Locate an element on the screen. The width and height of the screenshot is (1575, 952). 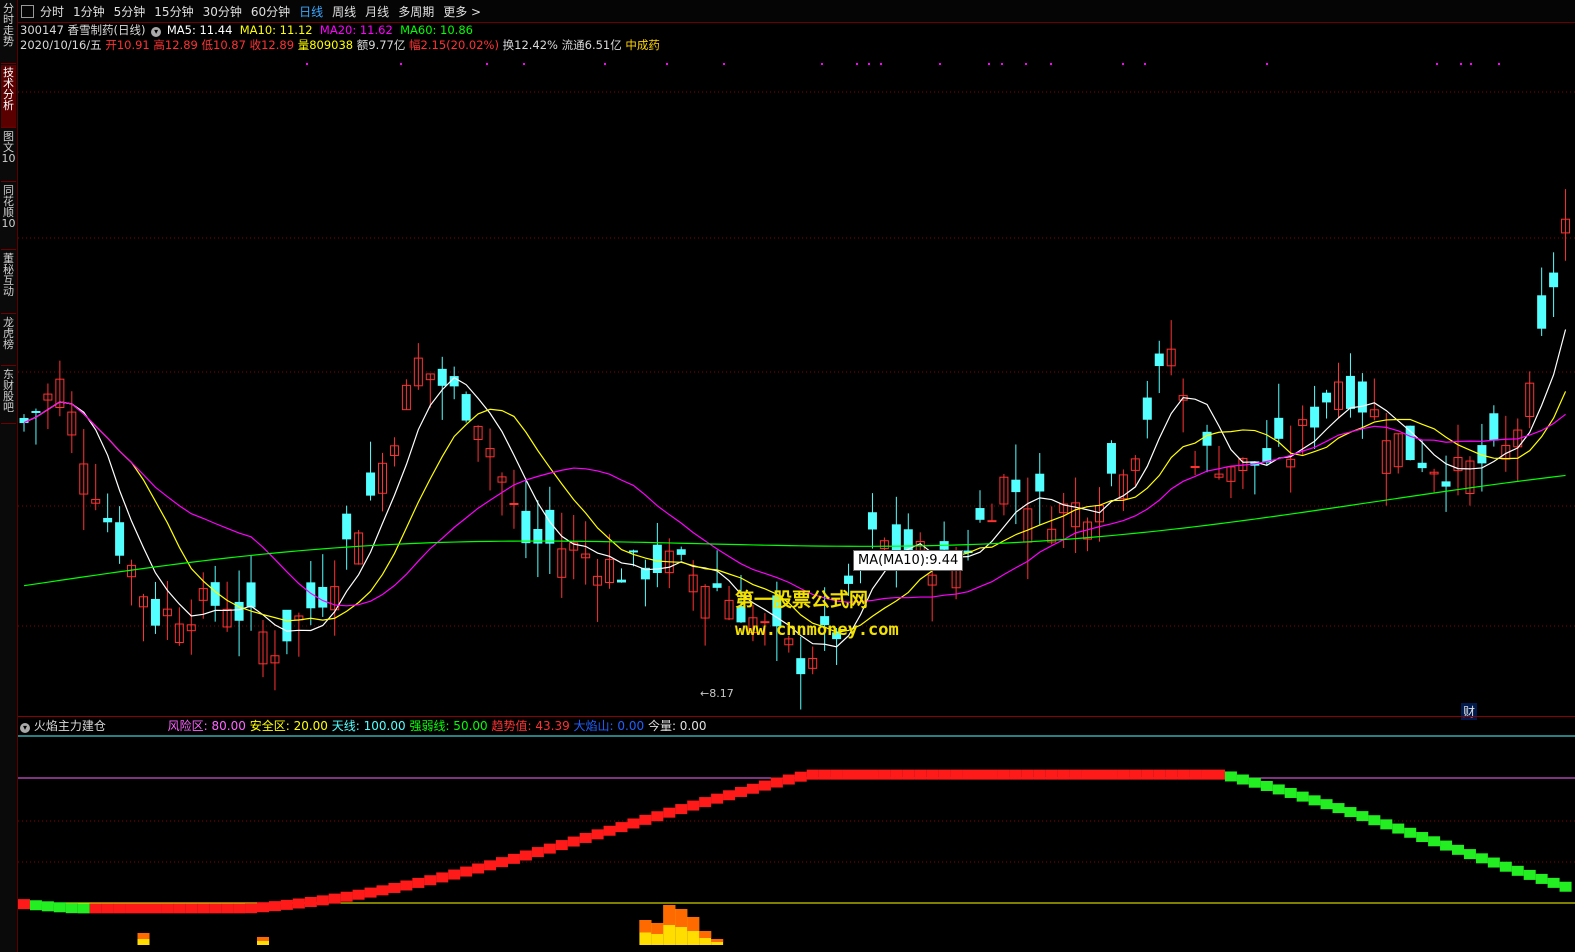
sidebar-tab-3: 同花顺10 is located at coordinates (8, 216).